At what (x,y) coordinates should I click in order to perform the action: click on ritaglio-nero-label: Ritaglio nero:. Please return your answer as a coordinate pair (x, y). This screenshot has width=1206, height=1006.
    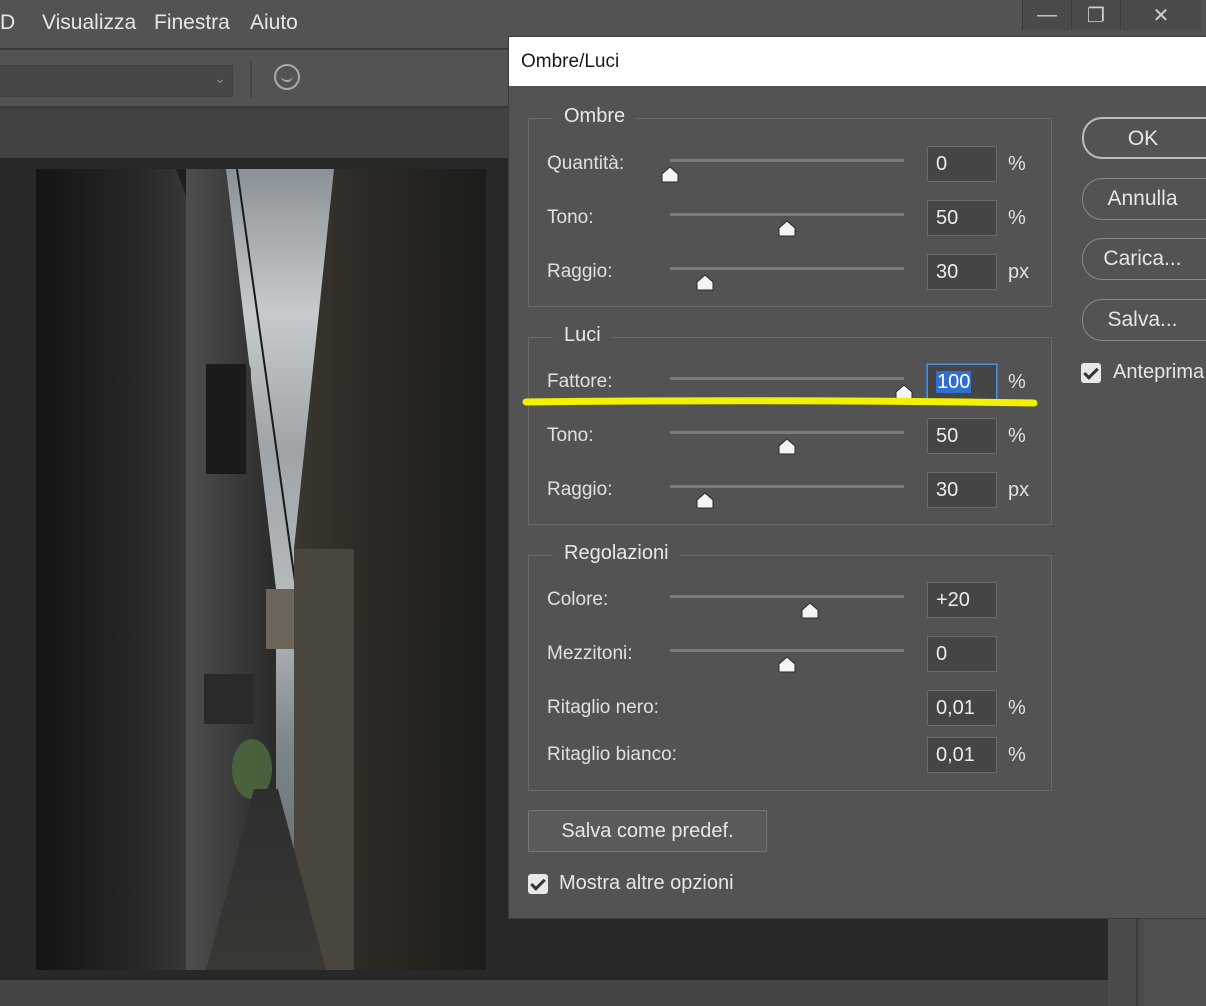
    Looking at the image, I should click on (603, 707).